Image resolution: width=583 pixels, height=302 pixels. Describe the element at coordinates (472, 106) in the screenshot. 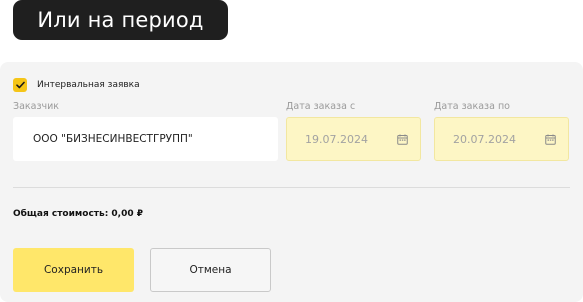

I see `date-to-label: Дата заказа по` at that location.